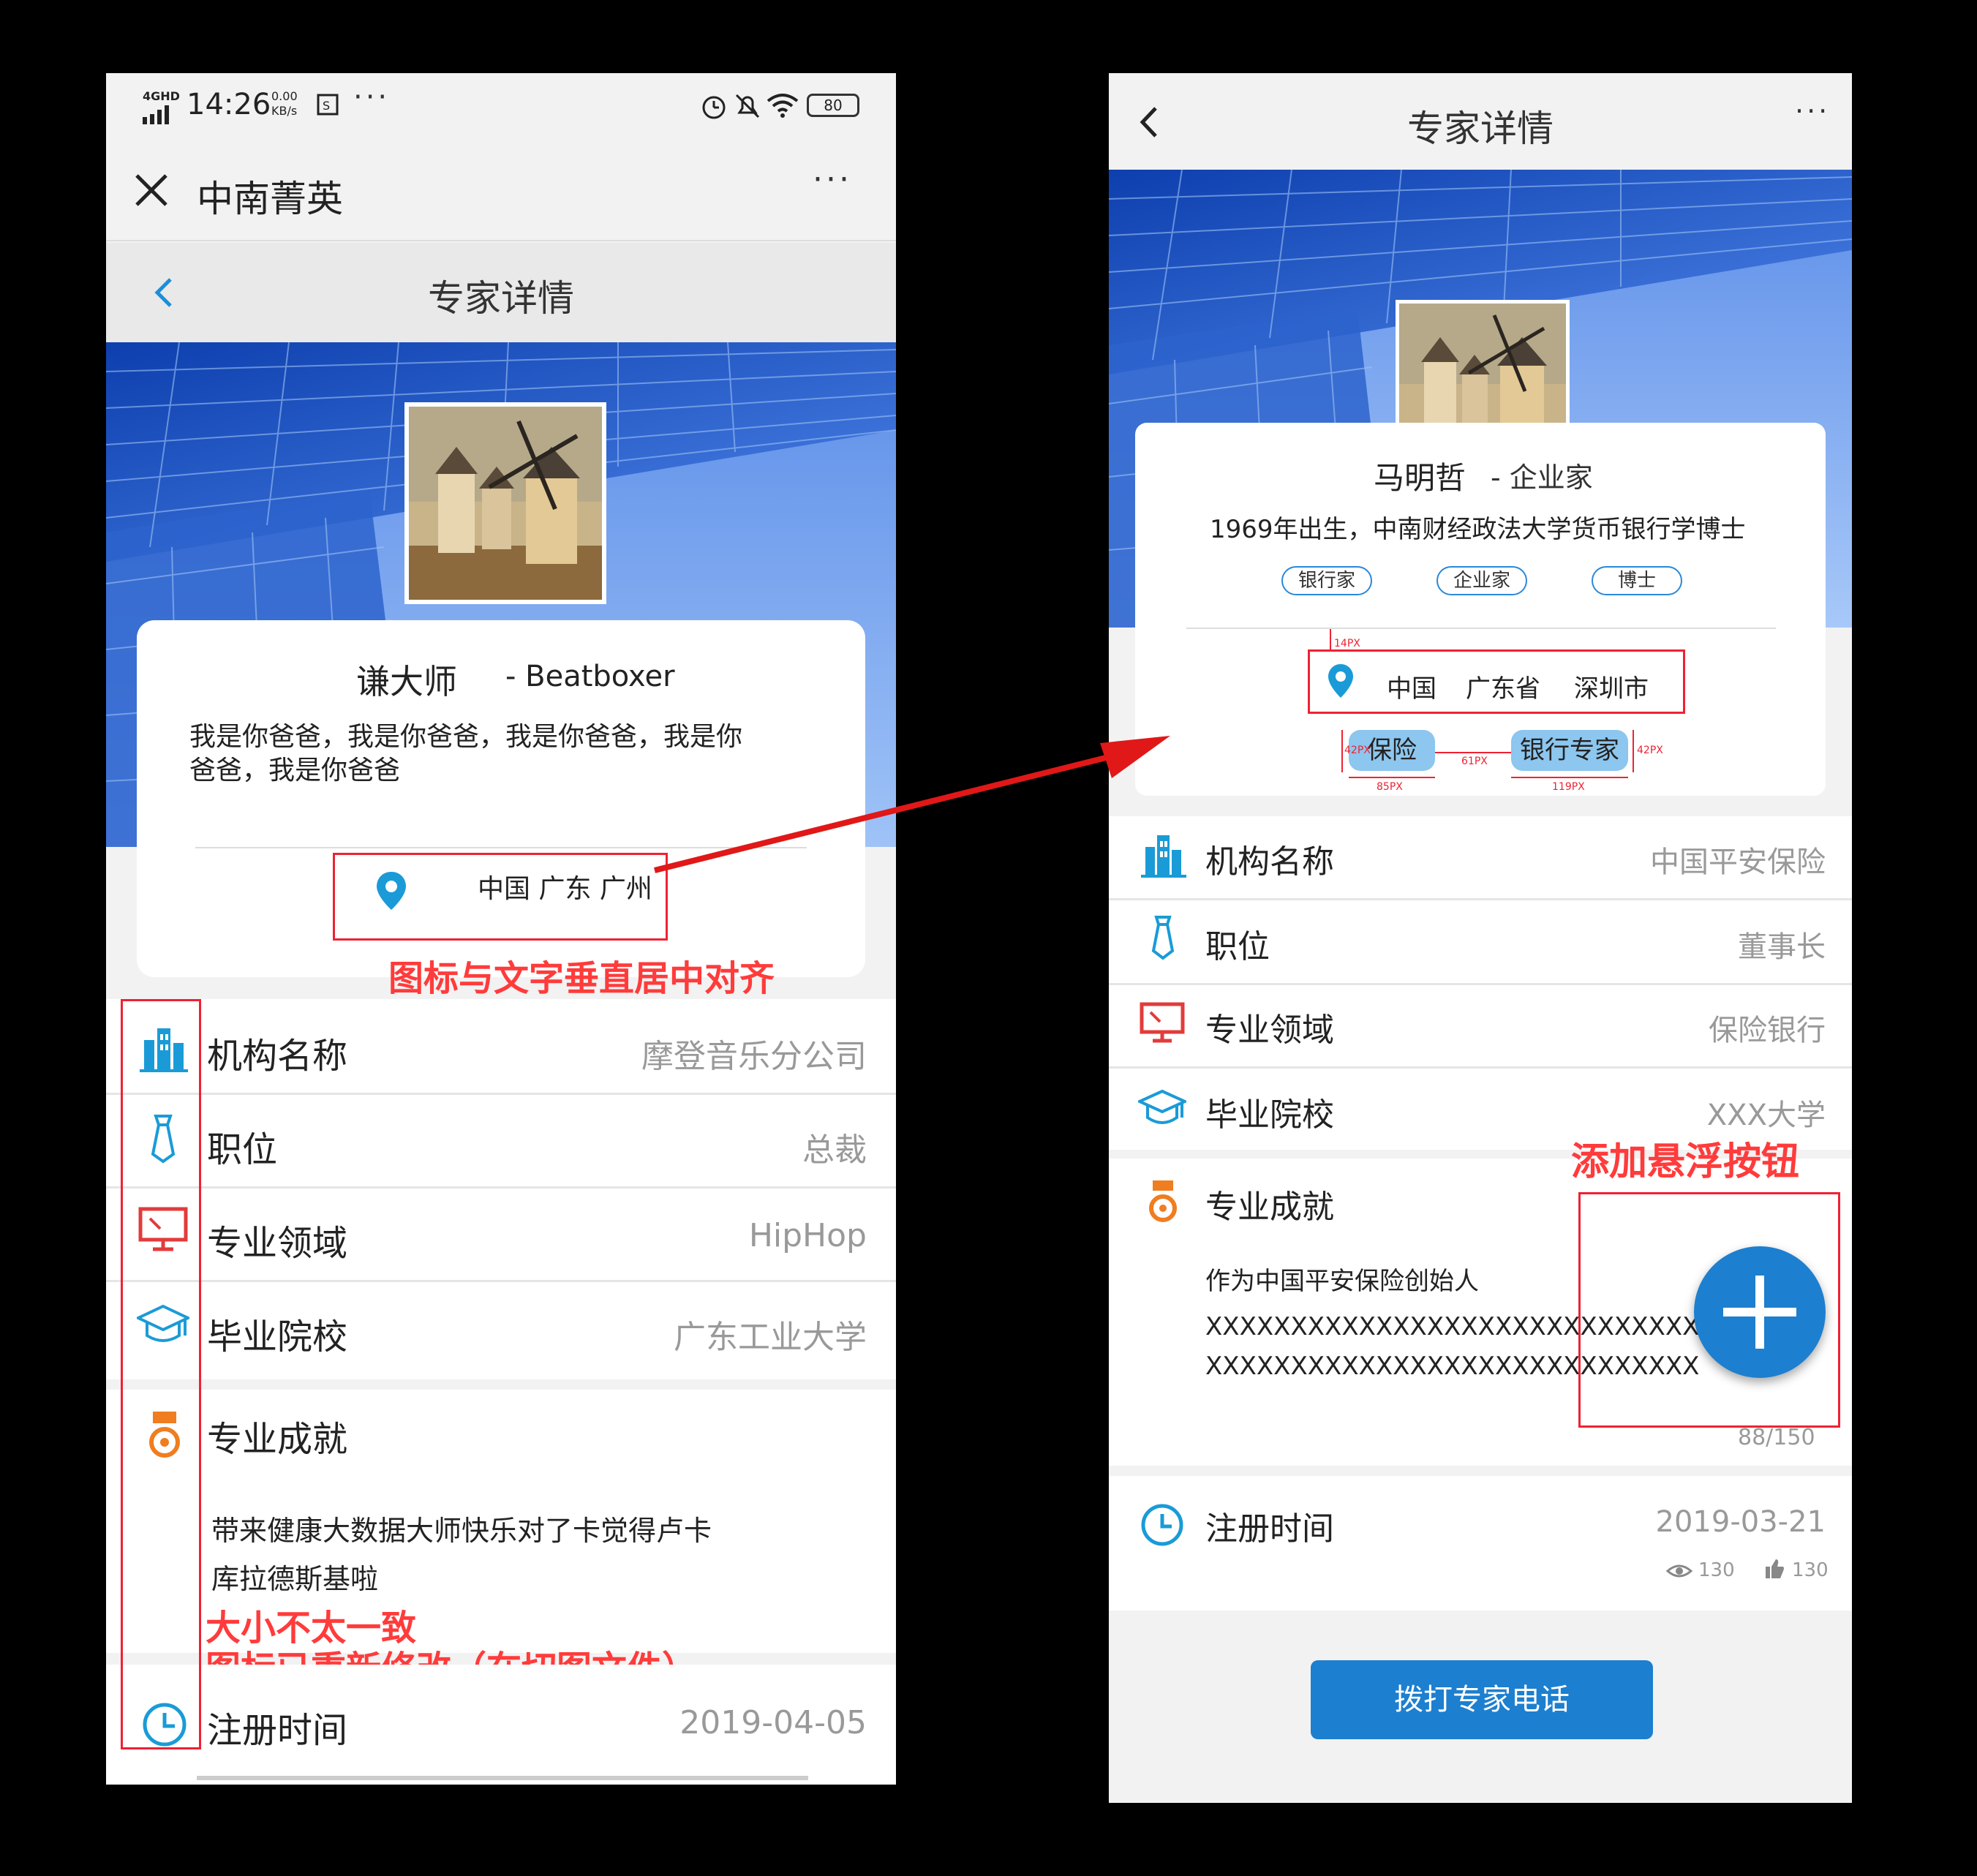 This screenshot has width=1977, height=1876. I want to click on annotation-arrow, so click(912, 804).